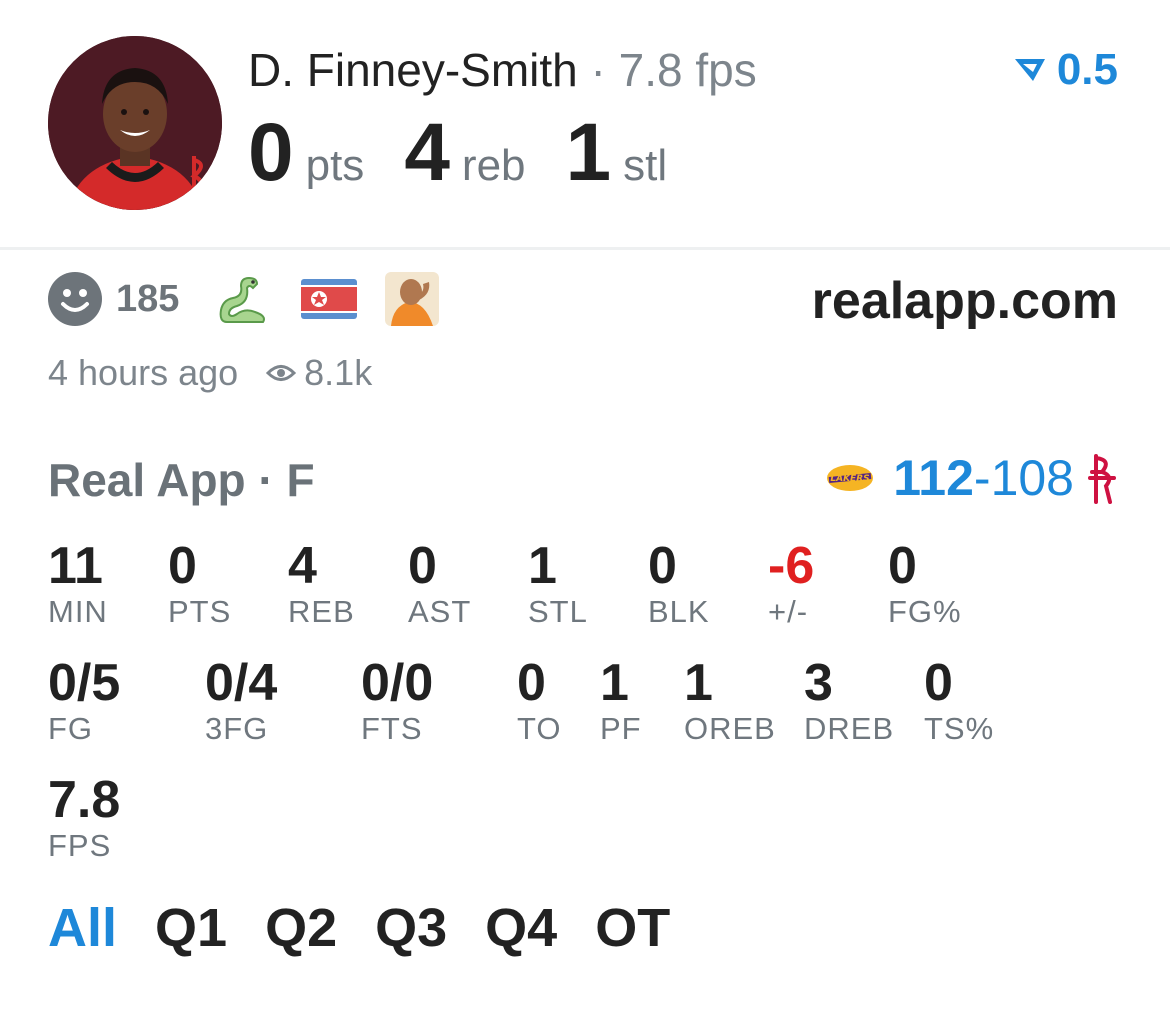 Image resolution: width=1170 pixels, height=1011 pixels. What do you see at coordinates (412, 299) in the screenshot?
I see `drake-meme-emoji` at bounding box center [412, 299].